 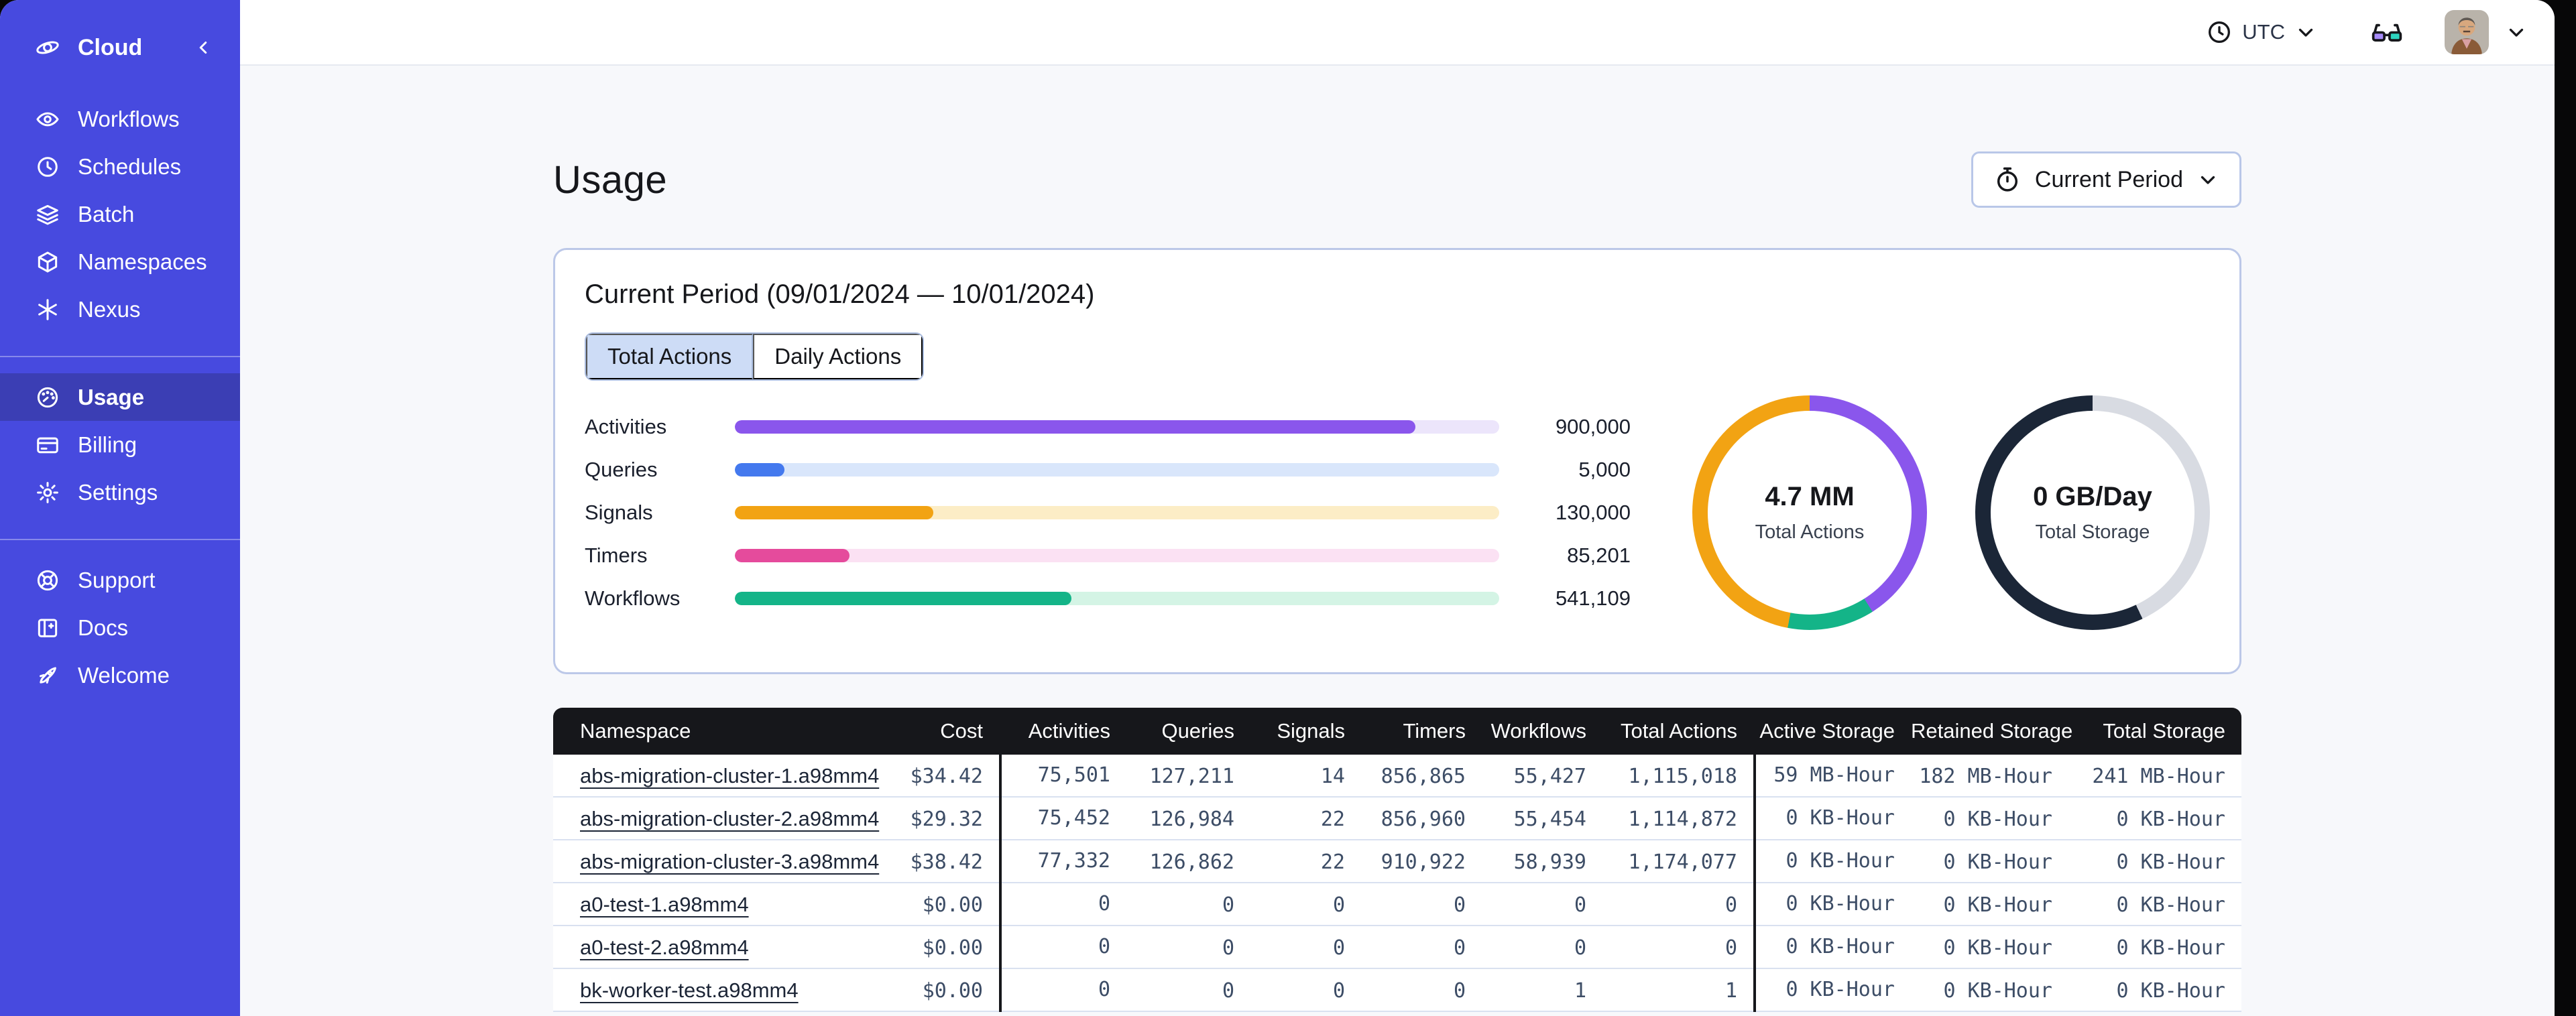 I want to click on sidebar-item-workflows: Workflows, so click(x=120, y=119).